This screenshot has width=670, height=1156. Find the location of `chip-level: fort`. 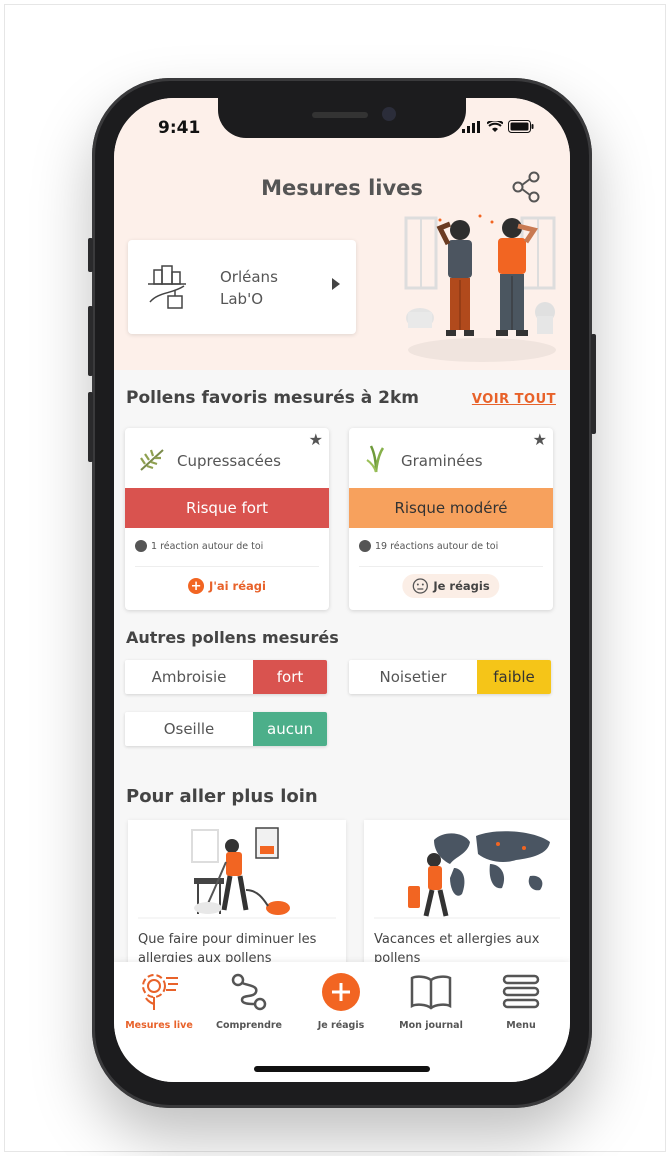

chip-level: fort is located at coordinates (290, 677).